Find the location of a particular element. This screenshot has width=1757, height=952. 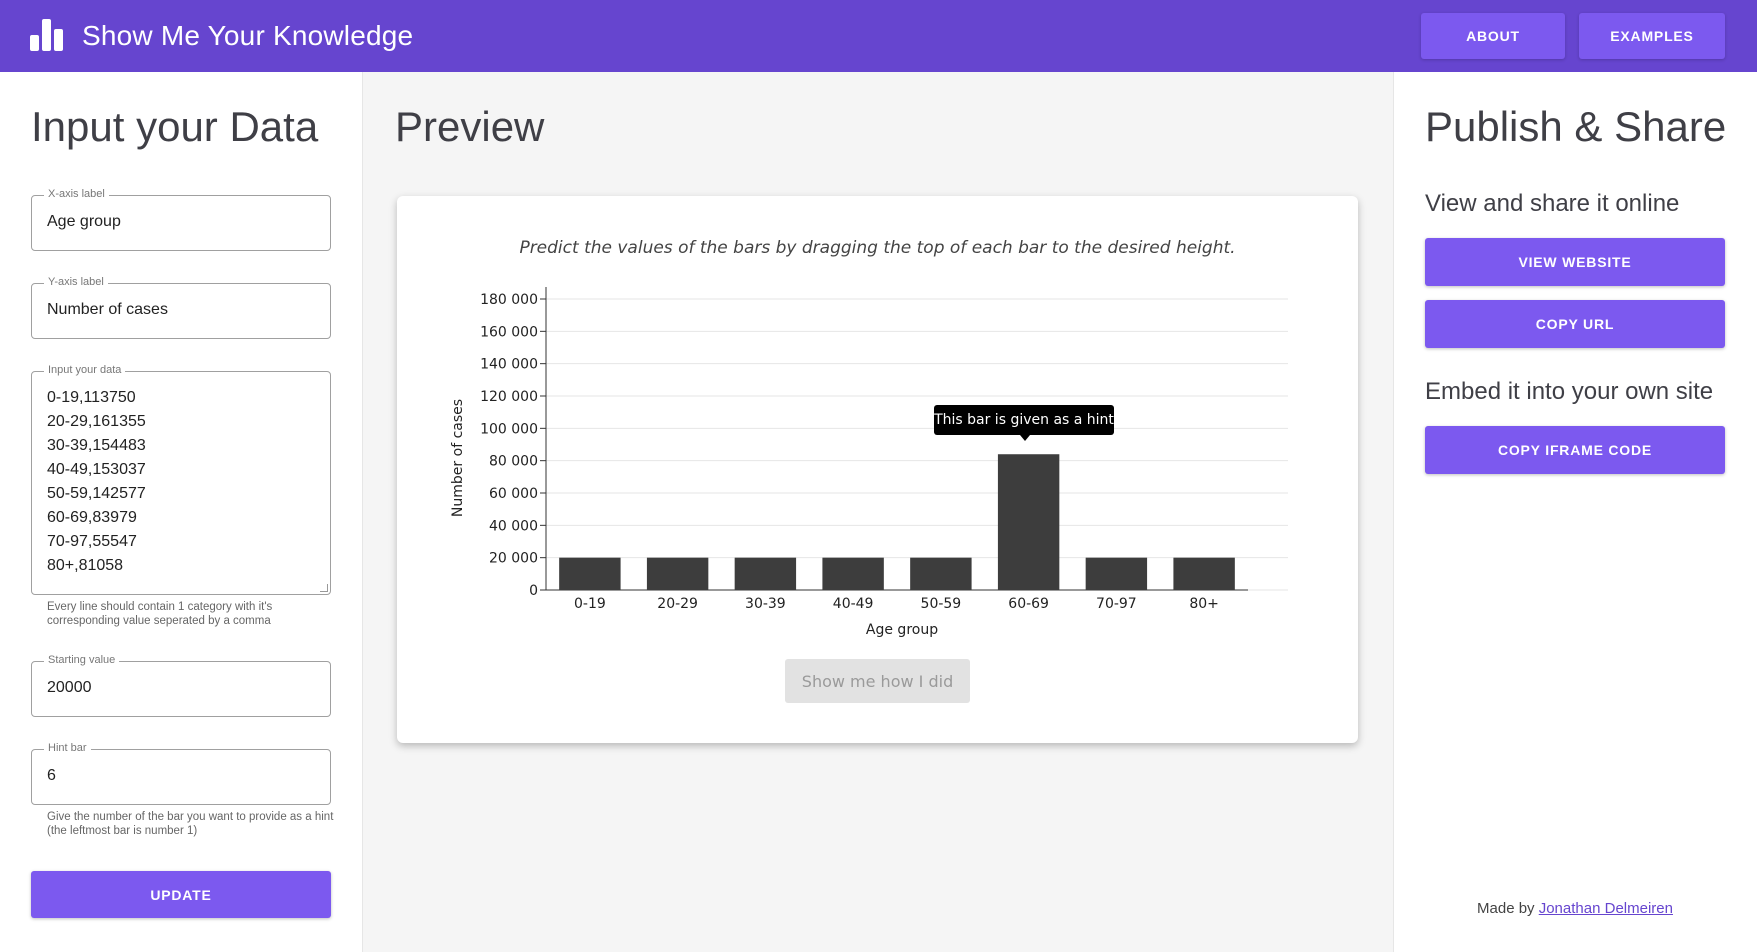

made-by-prefix: Made by is located at coordinates (1508, 908).